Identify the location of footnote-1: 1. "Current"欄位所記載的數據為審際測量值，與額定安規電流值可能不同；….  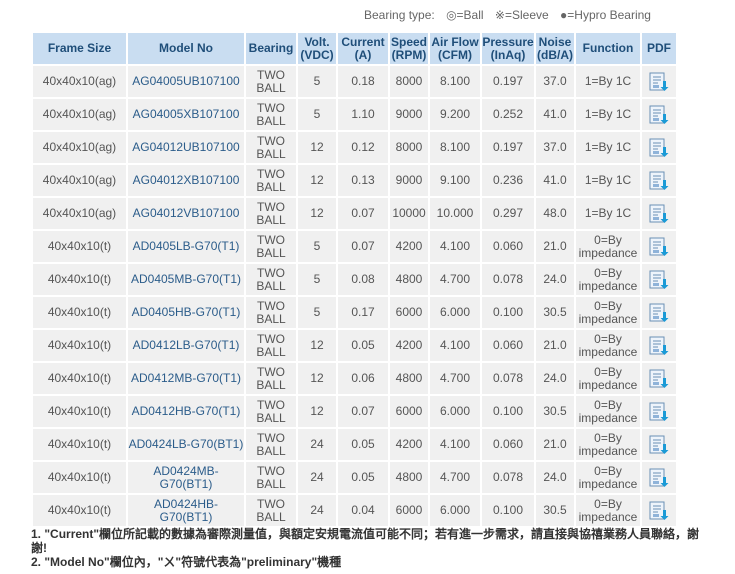
(365, 541).